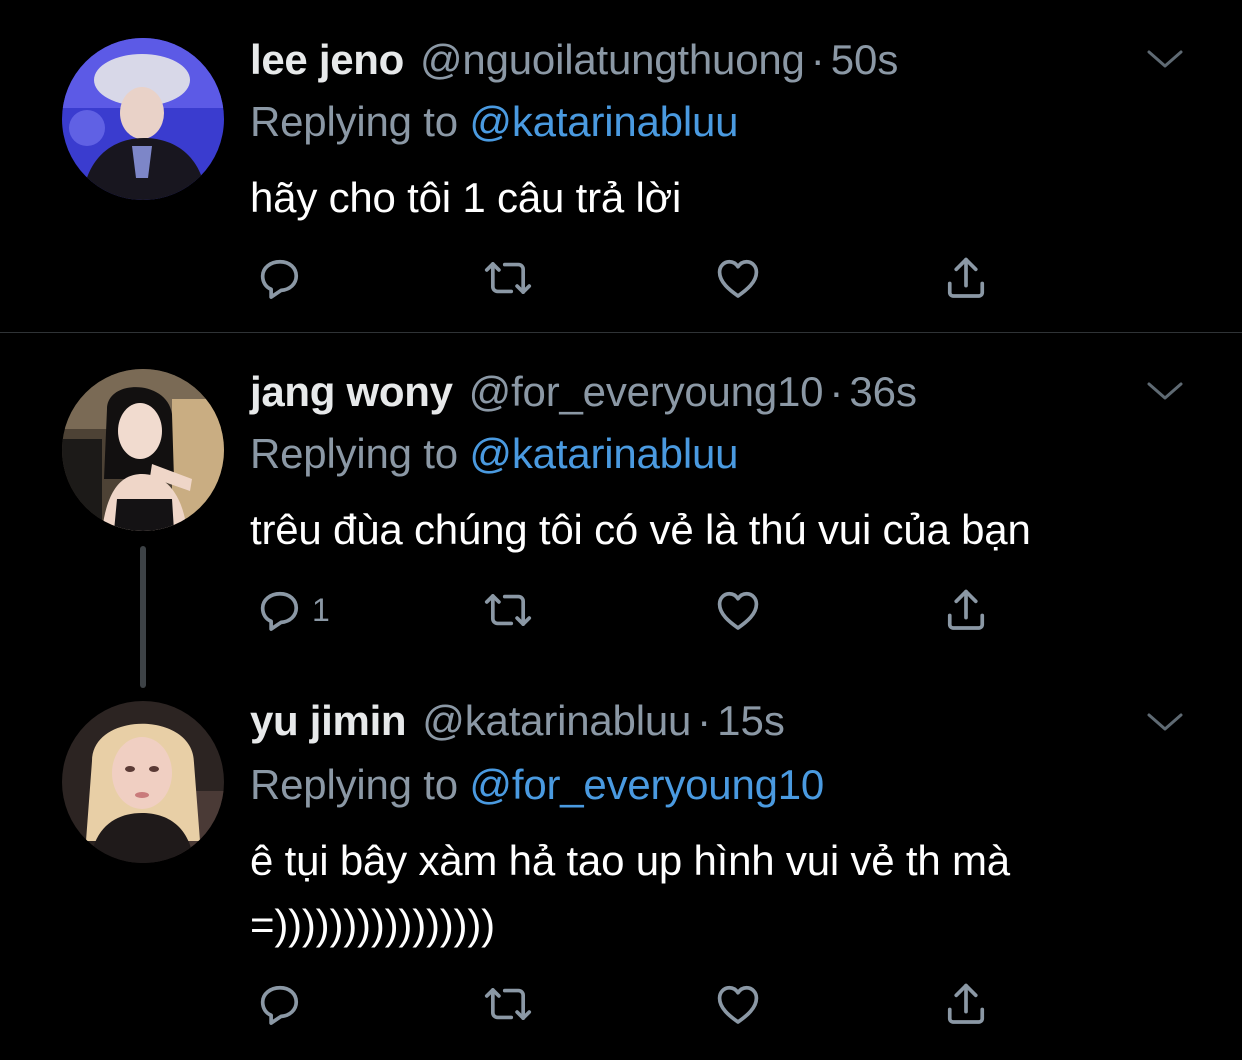 The width and height of the screenshot is (1242, 1060). Describe the element at coordinates (612, 60) in the screenshot. I see `username: @nguoilatungthuong` at that location.